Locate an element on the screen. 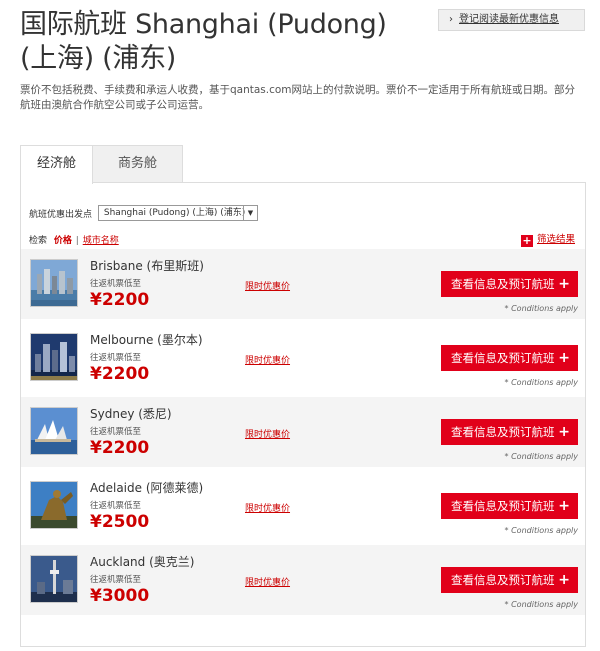  melbourne-skyline-image is located at coordinates (54, 357).